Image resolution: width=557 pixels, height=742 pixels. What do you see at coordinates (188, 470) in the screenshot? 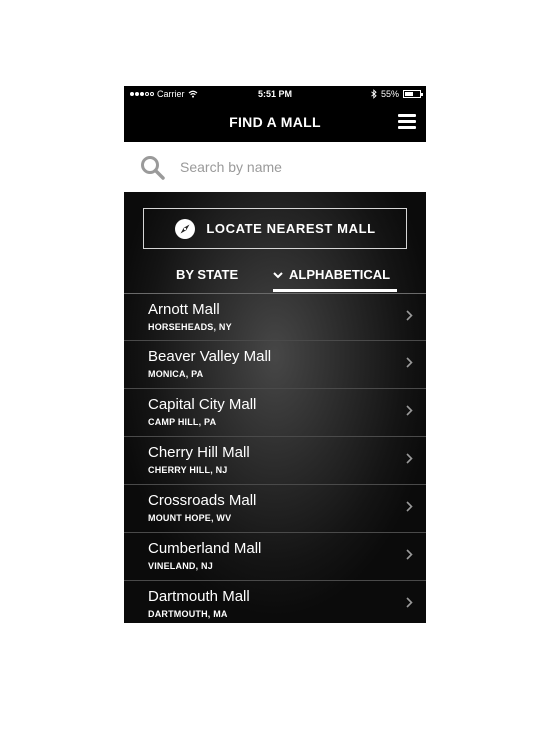
I see `mall-location: CHERRY HILL, NJ` at bounding box center [188, 470].